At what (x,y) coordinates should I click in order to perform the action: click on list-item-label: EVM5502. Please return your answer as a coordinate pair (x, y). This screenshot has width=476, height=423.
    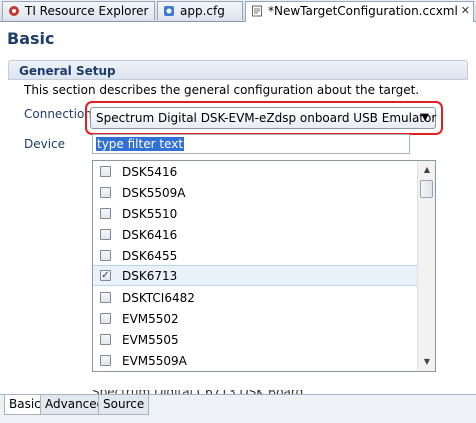
    Looking at the image, I should click on (150, 319).